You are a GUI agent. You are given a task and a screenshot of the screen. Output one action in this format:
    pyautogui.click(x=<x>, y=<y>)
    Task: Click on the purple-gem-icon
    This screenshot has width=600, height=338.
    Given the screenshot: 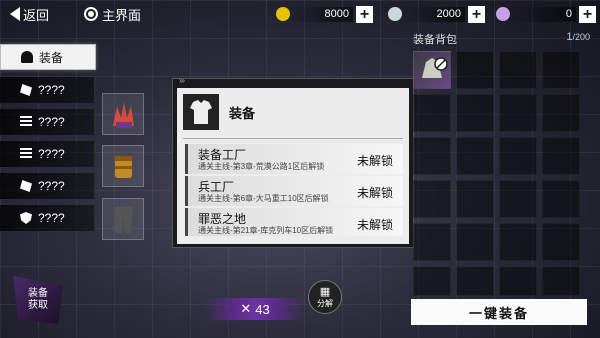 What is the action you would take?
    pyautogui.click(x=503, y=14)
    